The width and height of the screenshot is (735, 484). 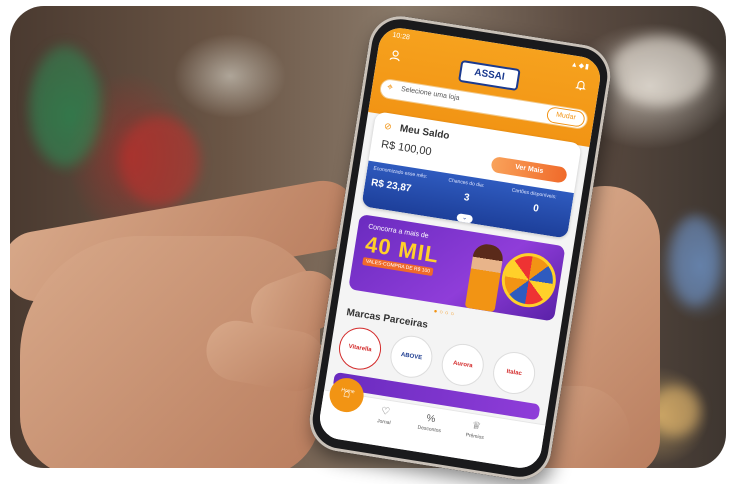 I want to click on balance-title: Meu Saldo, so click(x=425, y=132).